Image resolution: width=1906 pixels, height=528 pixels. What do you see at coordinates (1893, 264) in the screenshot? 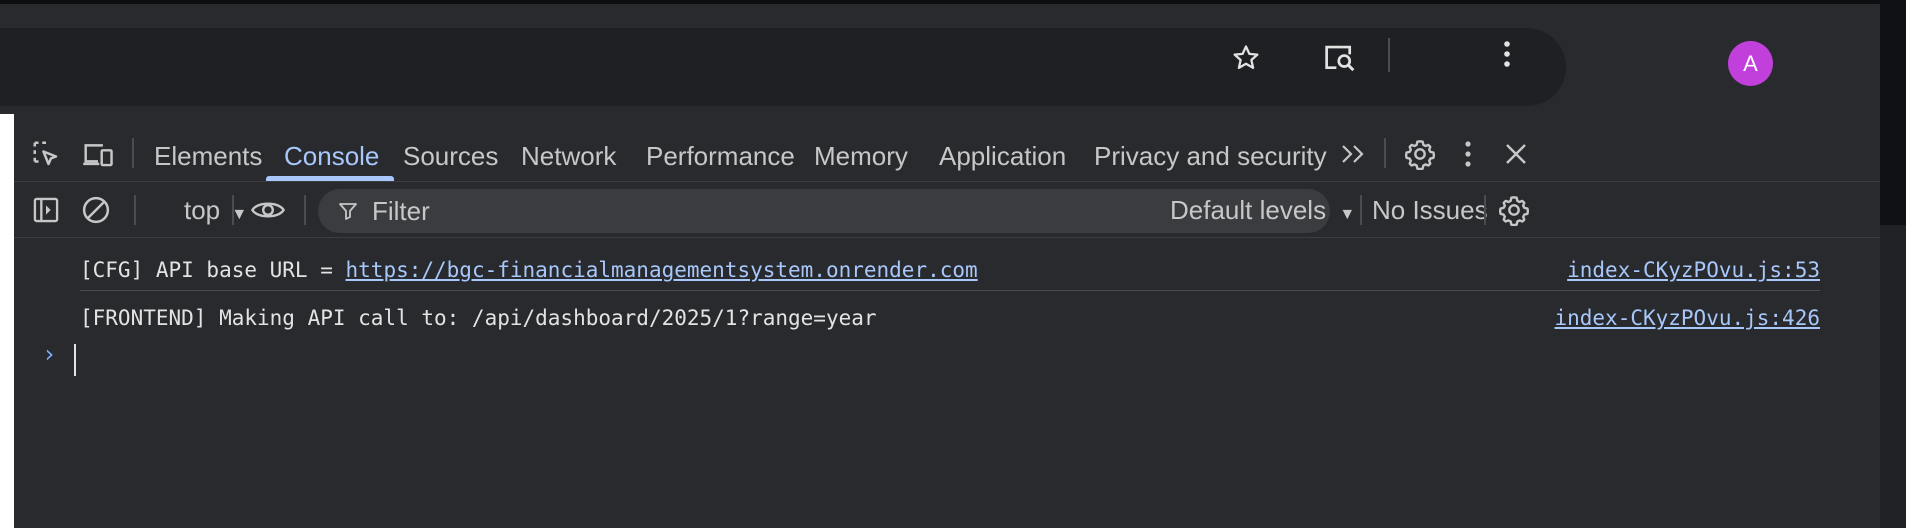
I see `window-edge` at bounding box center [1893, 264].